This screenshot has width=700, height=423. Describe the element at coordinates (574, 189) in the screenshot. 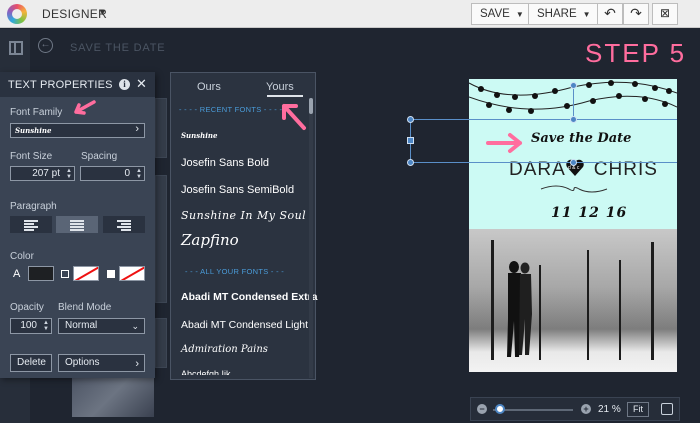

I see `flourish-divider` at that location.